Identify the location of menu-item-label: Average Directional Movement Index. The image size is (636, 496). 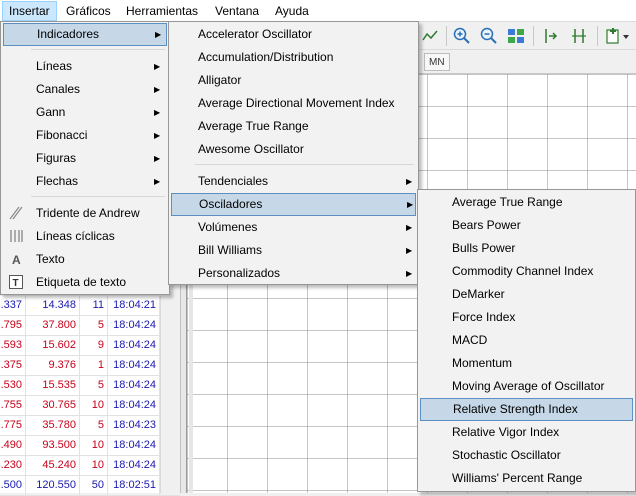
(296, 103).